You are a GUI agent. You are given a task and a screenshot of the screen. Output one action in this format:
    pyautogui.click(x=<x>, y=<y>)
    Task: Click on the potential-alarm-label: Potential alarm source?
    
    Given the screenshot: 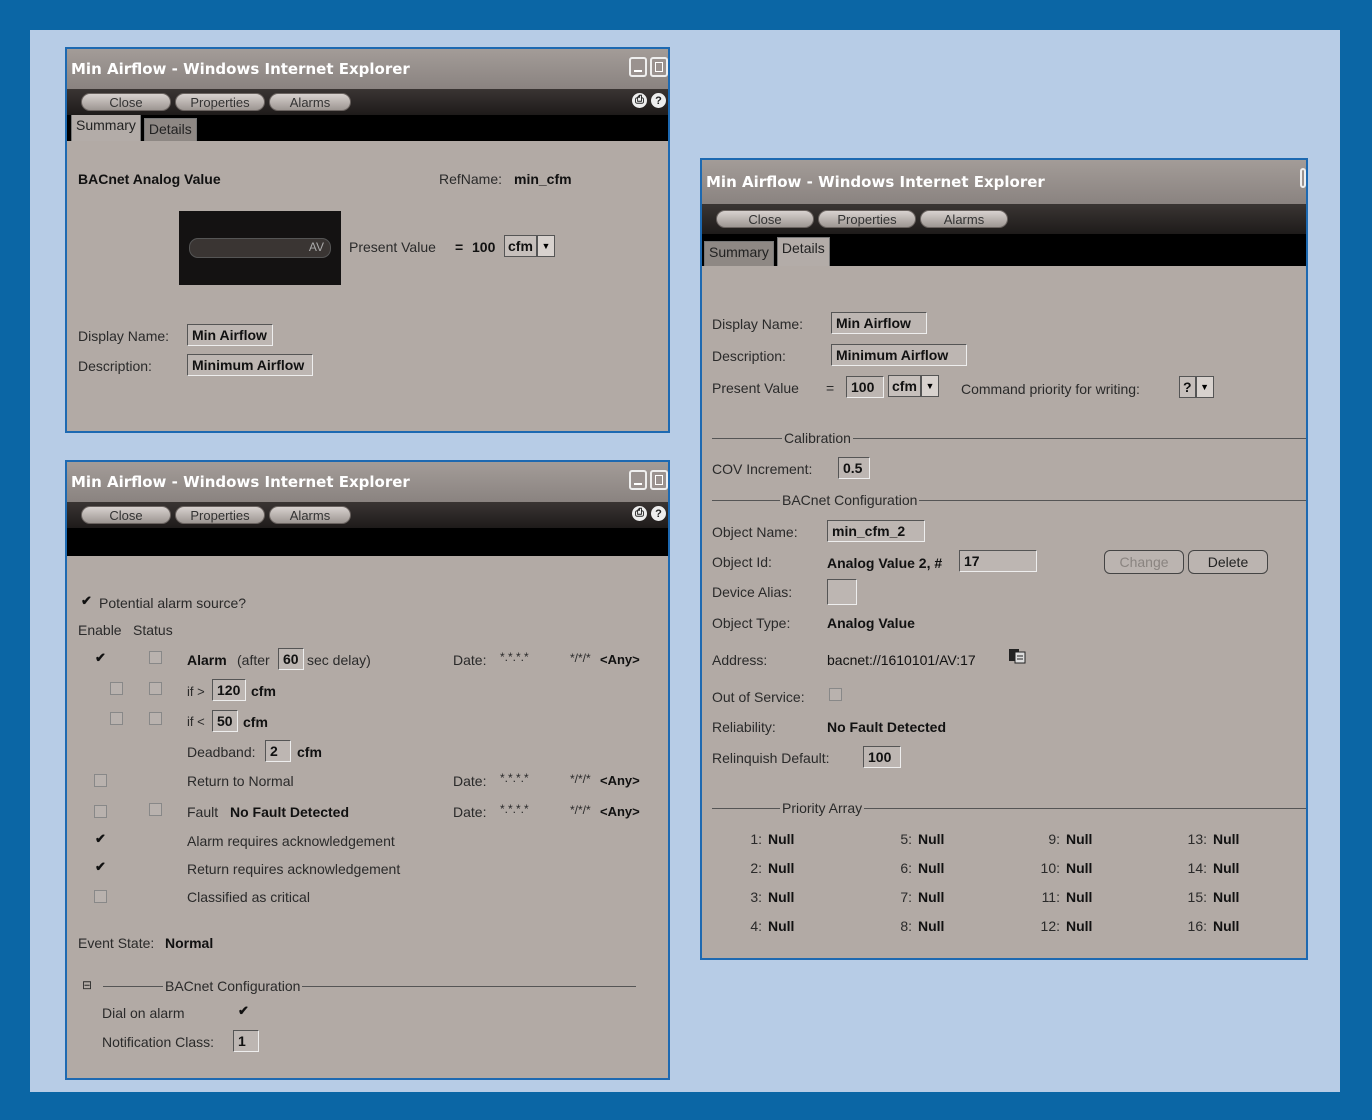 What is the action you would take?
    pyautogui.click(x=173, y=603)
    